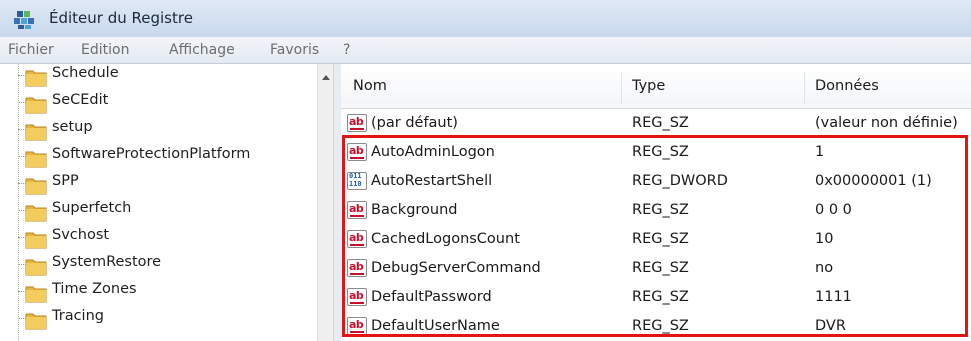  I want to click on tree-item-label: SeCEdit, so click(80, 100).